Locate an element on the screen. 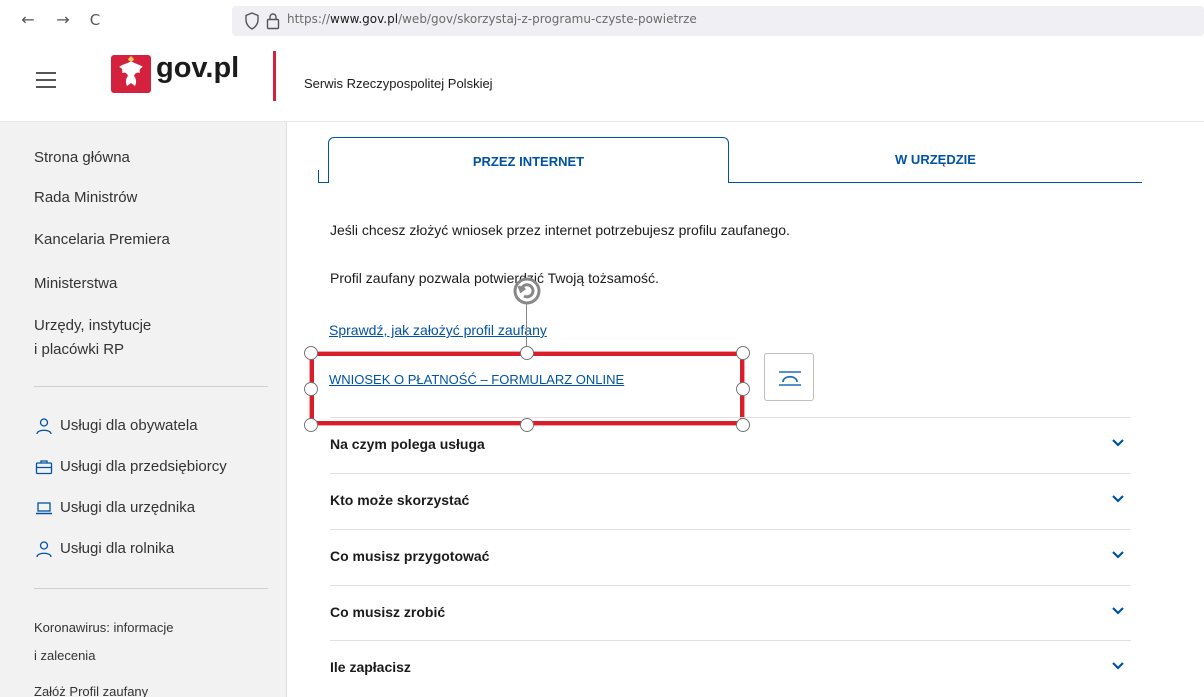 The height and width of the screenshot is (697, 1204). shield-icon is located at coordinates (252, 21).